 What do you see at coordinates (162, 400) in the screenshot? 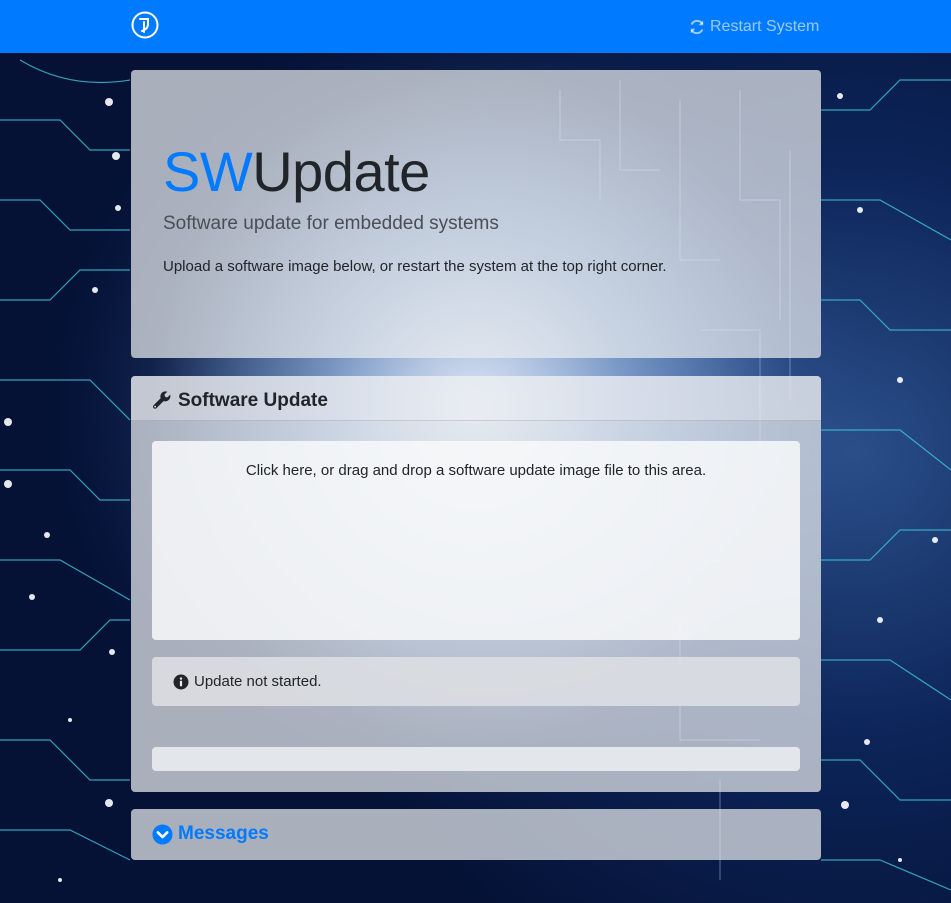
I see `wrench-icon` at bounding box center [162, 400].